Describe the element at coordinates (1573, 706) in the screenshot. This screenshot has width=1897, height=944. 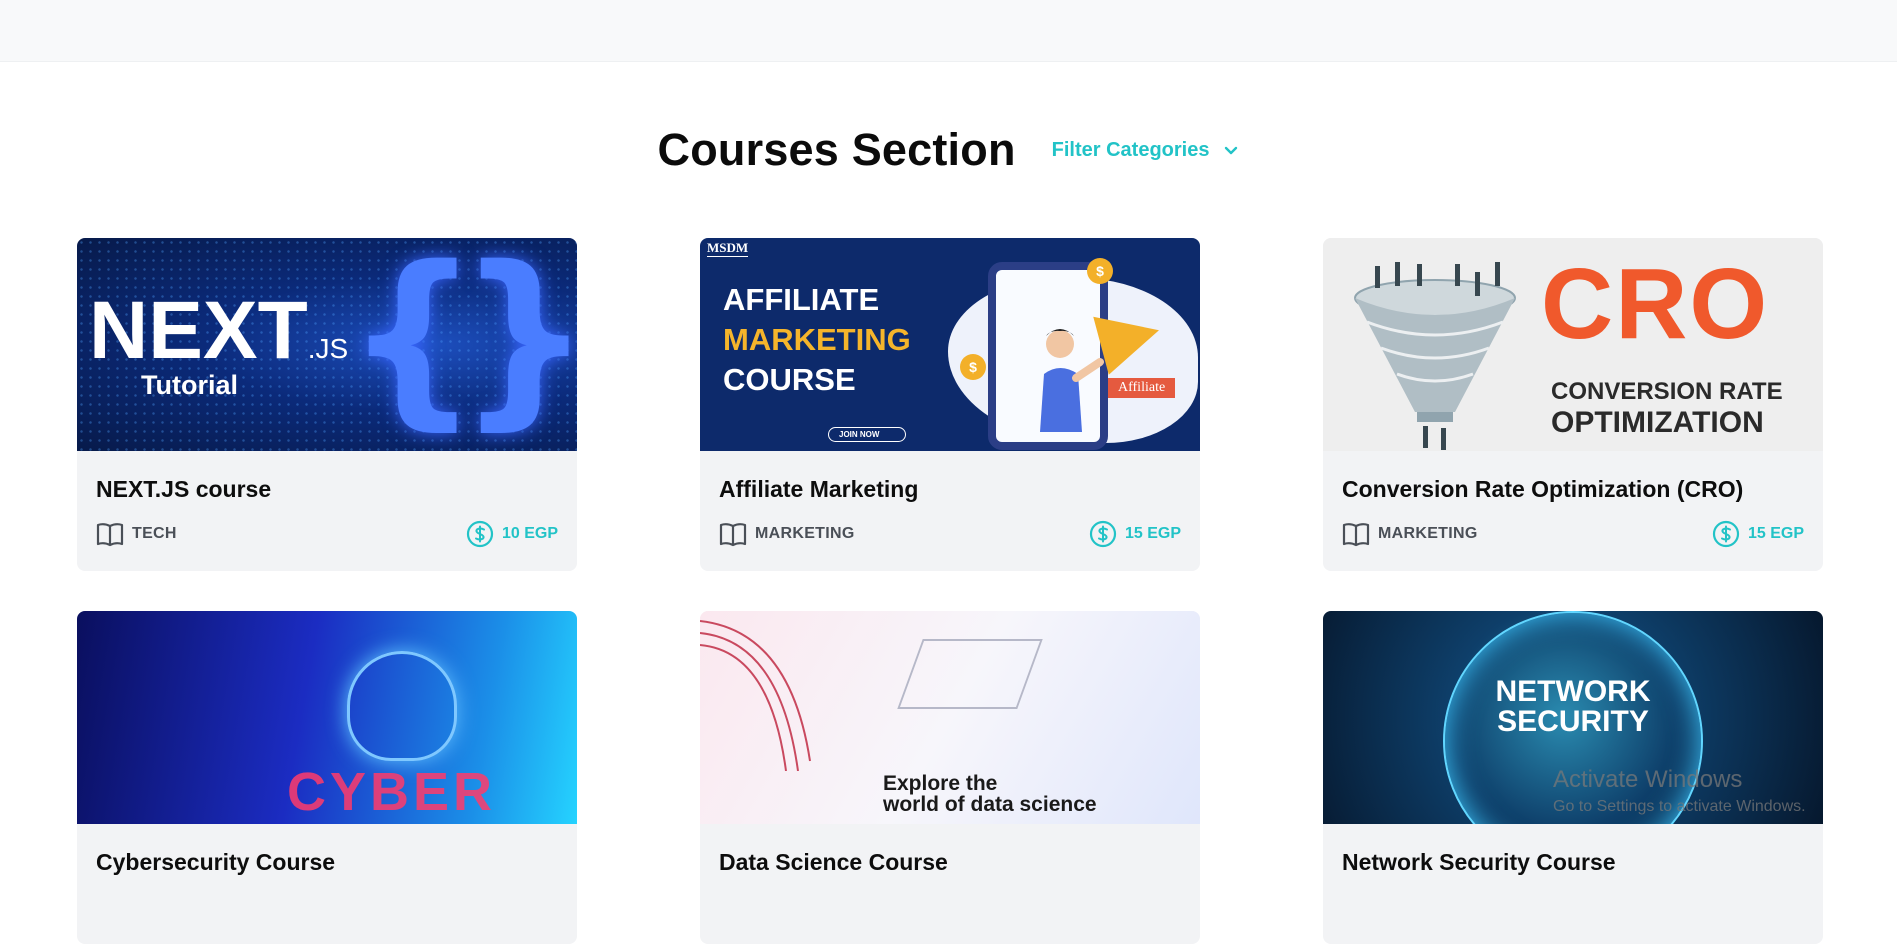
I see `thumbnail-headline: NETWORK SECURITY` at that location.